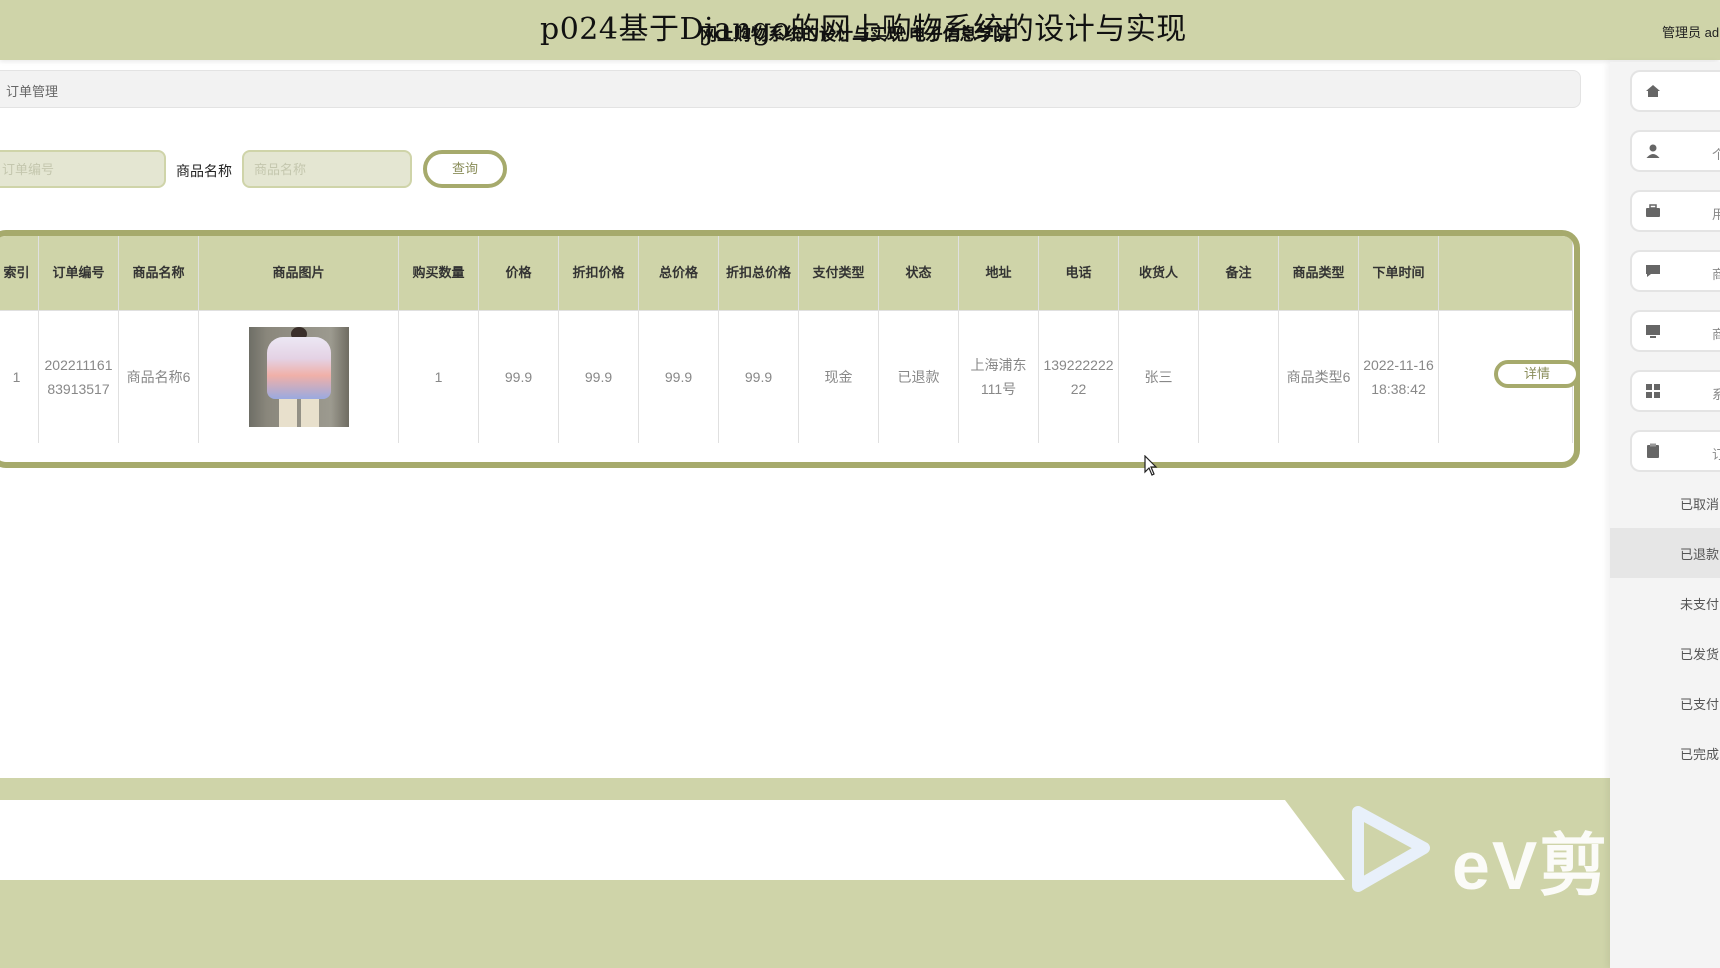 Image resolution: width=1720 pixels, height=968 pixels. What do you see at coordinates (78, 273) in the screenshot?
I see `column-header: 订单编号` at bounding box center [78, 273].